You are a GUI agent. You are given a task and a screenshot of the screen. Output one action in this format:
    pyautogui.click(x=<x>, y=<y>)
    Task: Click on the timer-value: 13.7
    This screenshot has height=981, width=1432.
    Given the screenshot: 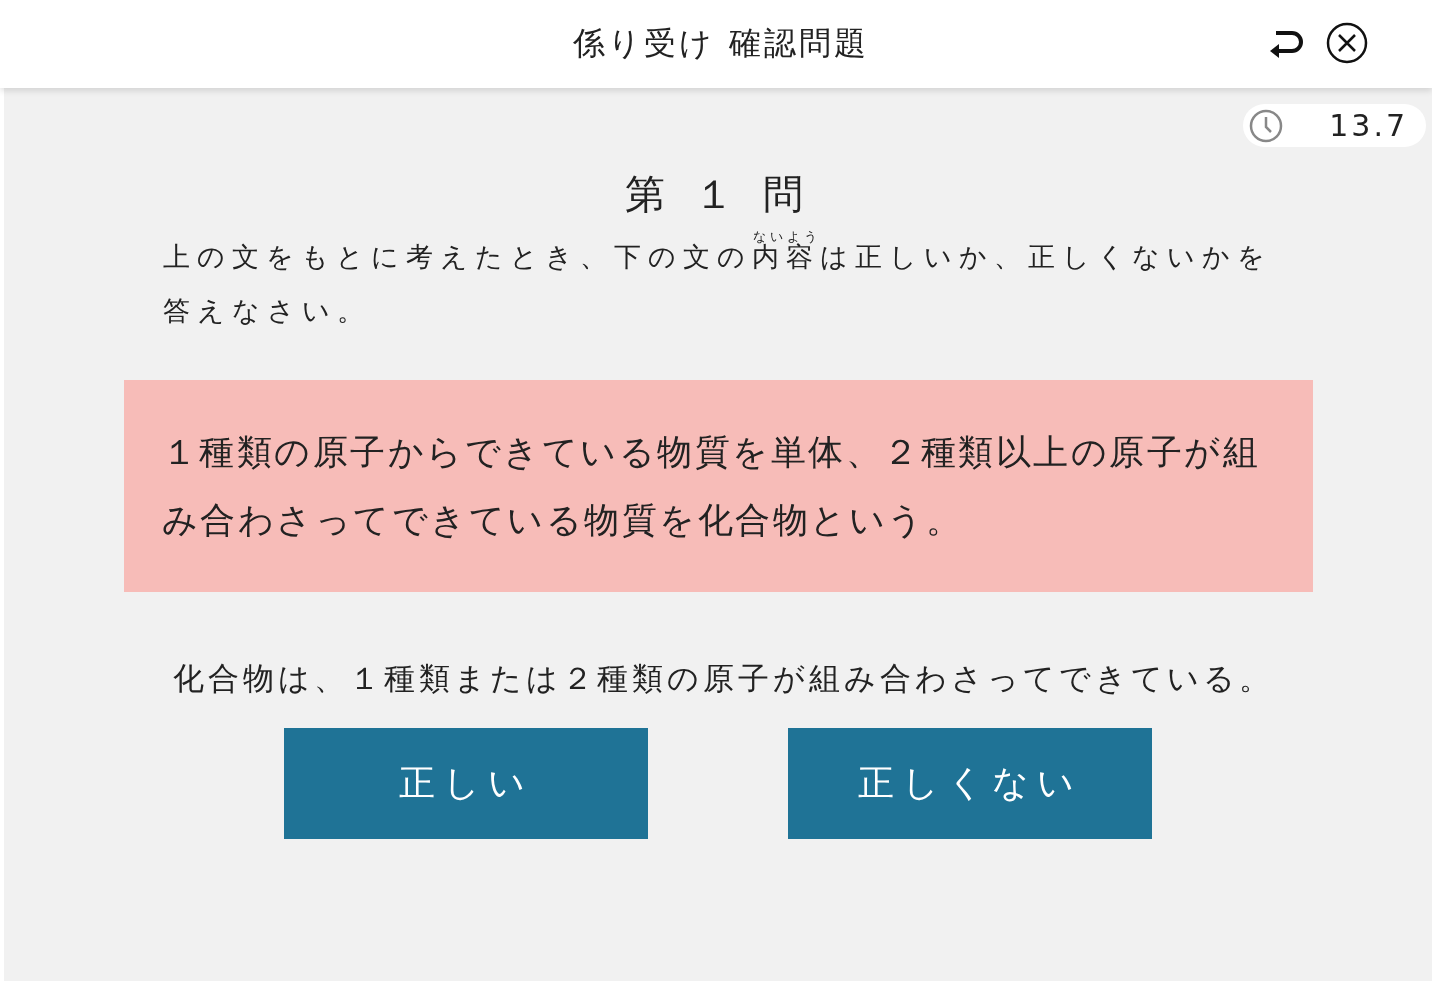 What is the action you would take?
    pyautogui.click(x=1368, y=125)
    